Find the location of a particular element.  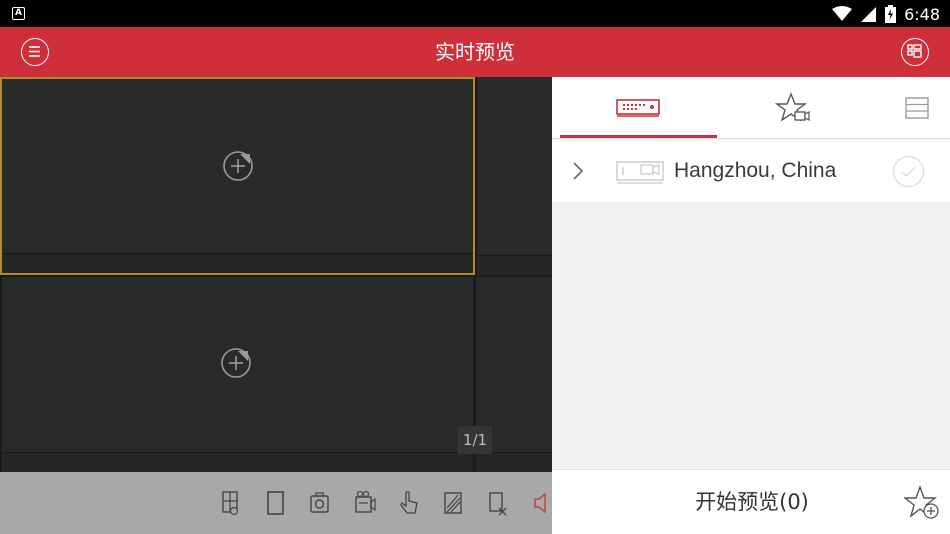

device-list-item: Hangzhou, China is located at coordinates (751, 171).